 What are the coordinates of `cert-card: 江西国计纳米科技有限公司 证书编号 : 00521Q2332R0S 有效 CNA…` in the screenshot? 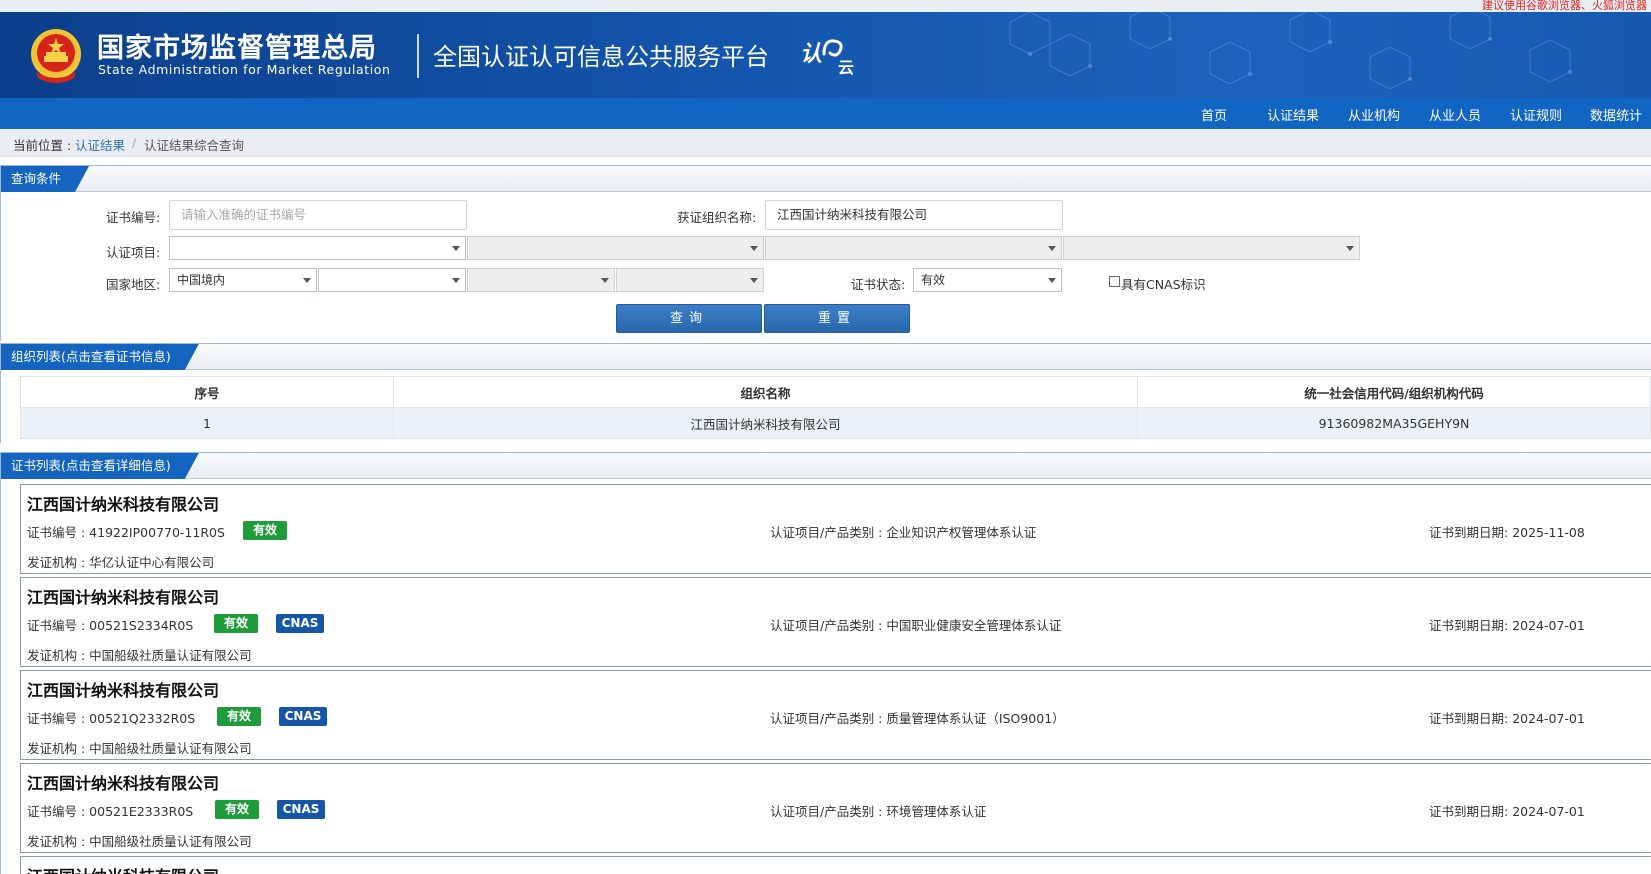 It's located at (835, 715).